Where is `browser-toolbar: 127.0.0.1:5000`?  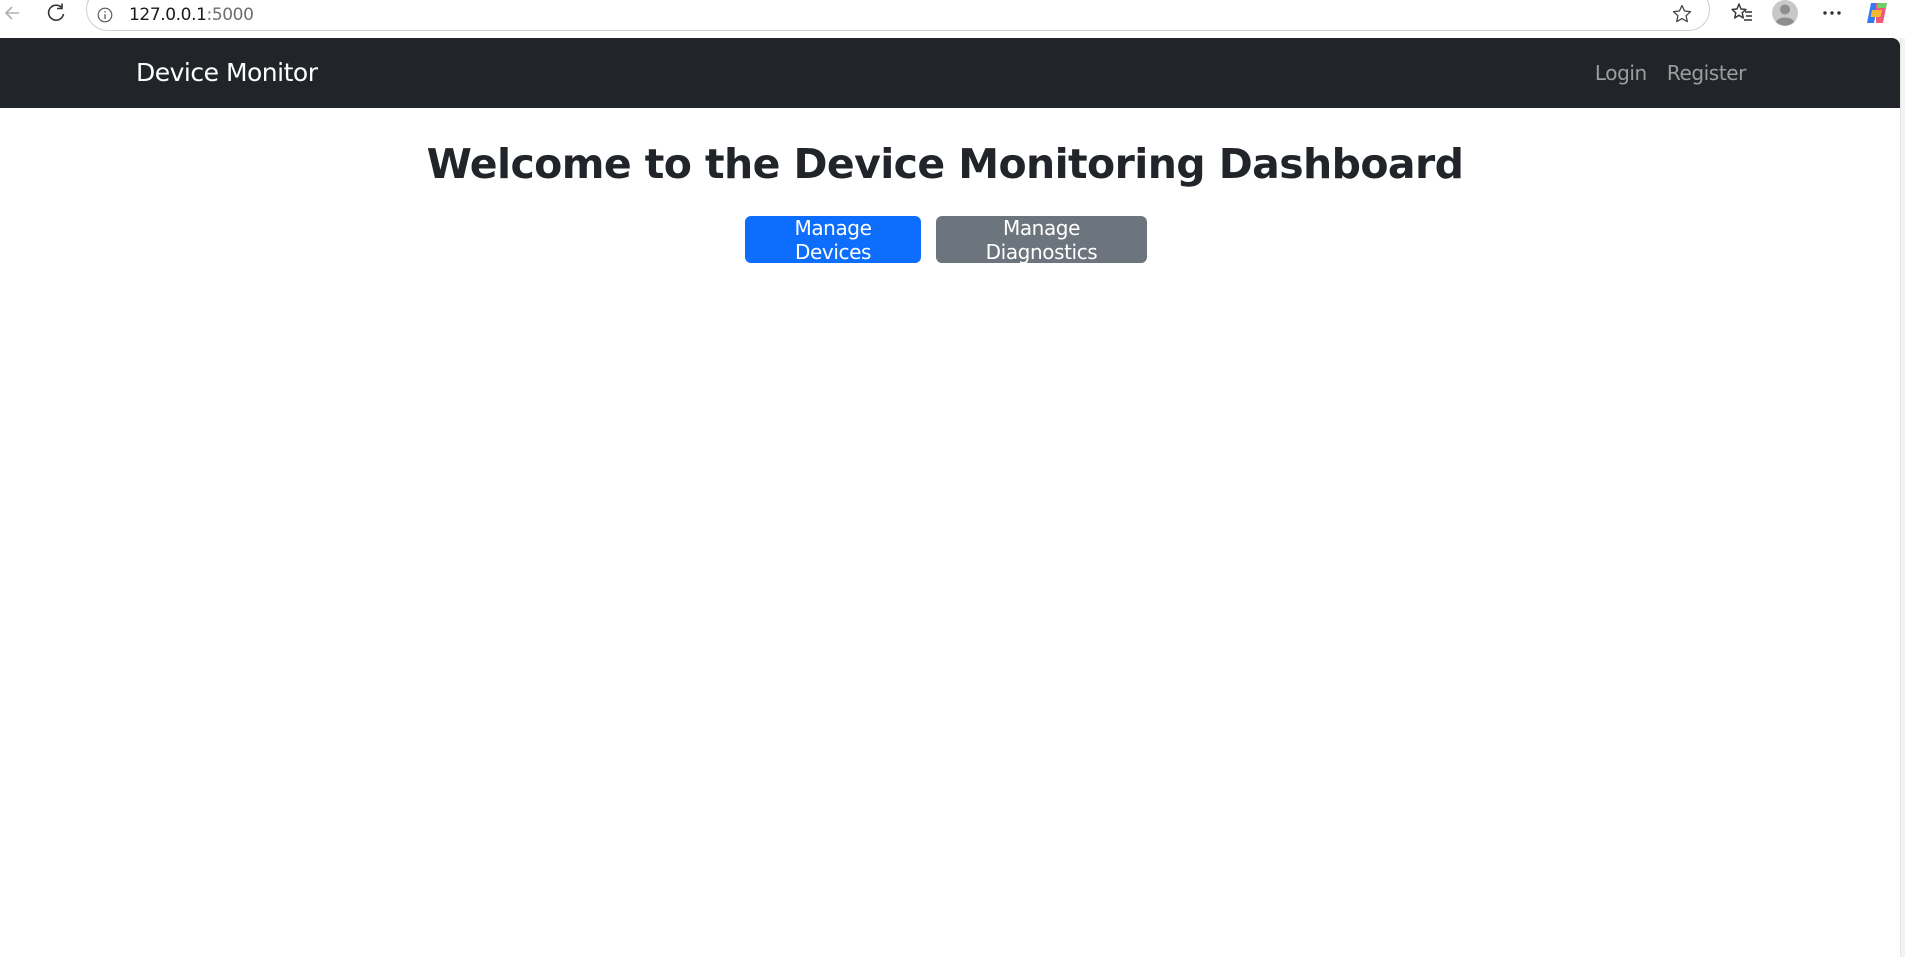 browser-toolbar: 127.0.0.1:5000 is located at coordinates (952, 19).